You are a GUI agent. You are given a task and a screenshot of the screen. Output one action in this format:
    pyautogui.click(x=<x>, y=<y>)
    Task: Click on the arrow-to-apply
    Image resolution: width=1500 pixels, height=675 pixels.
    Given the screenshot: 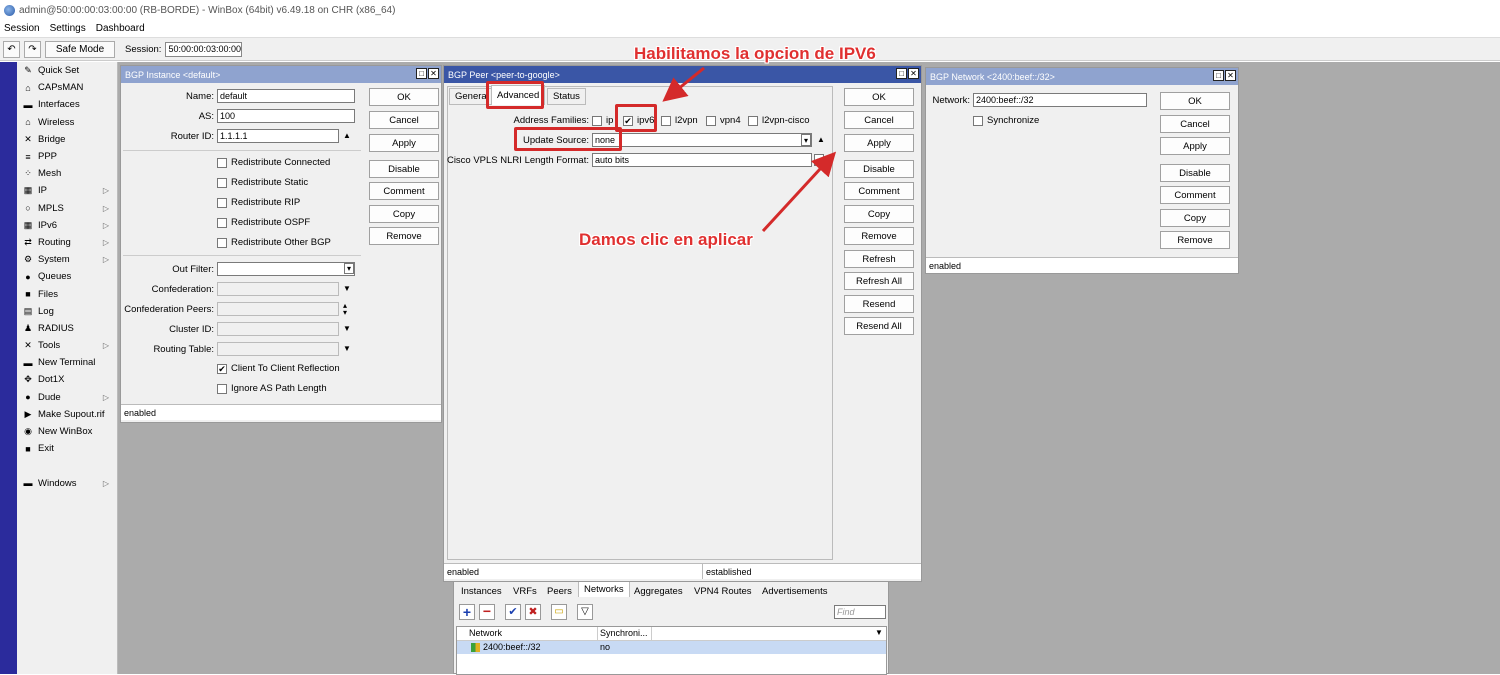 What is the action you would take?
    pyautogui.click(x=799, y=192)
    